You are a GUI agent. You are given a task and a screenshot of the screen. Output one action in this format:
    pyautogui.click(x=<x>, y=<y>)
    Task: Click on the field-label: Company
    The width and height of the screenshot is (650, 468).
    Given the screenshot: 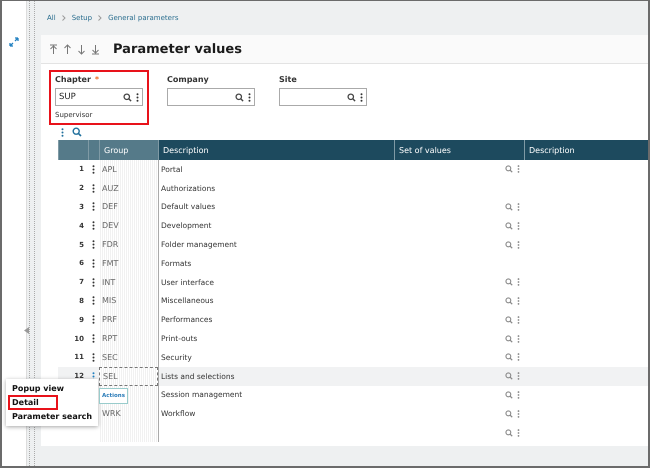 What is the action you would take?
    pyautogui.click(x=188, y=79)
    